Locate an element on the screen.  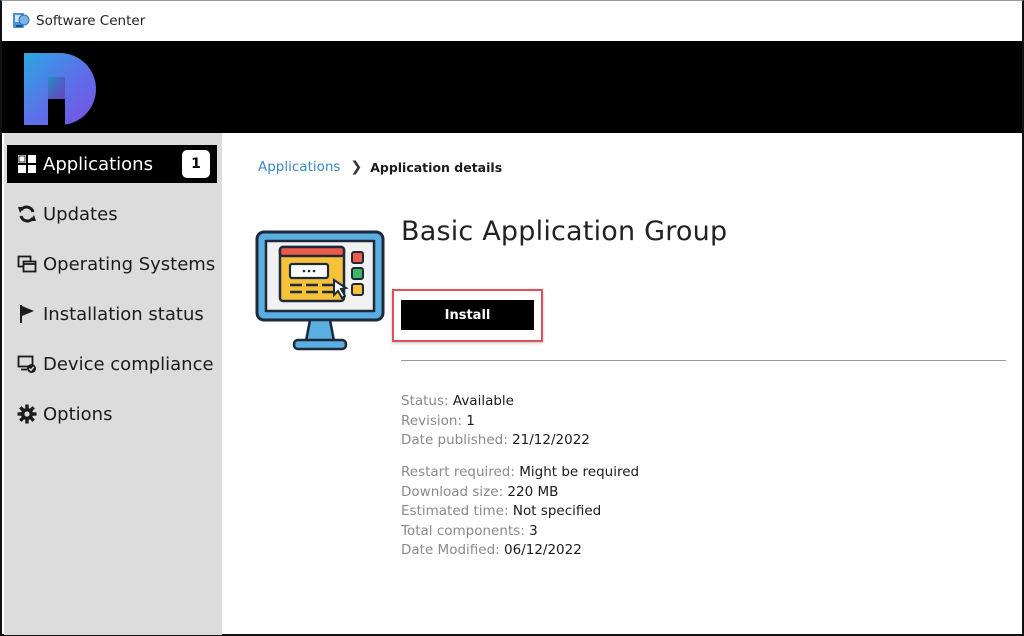
detail-row-status: Status: Available is located at coordinates (457, 401).